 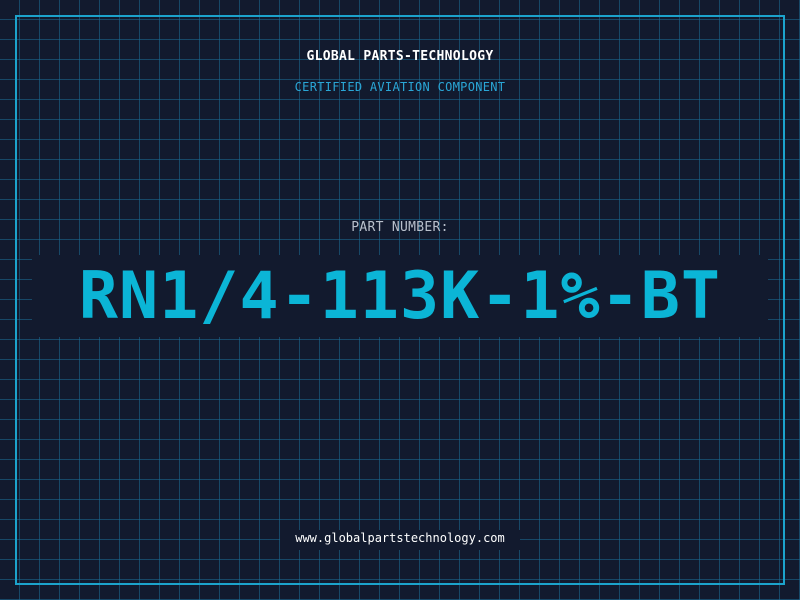 What do you see at coordinates (400, 56) in the screenshot?
I see `company-name: GLOBAL PARTS-TECHNOLOGY` at bounding box center [400, 56].